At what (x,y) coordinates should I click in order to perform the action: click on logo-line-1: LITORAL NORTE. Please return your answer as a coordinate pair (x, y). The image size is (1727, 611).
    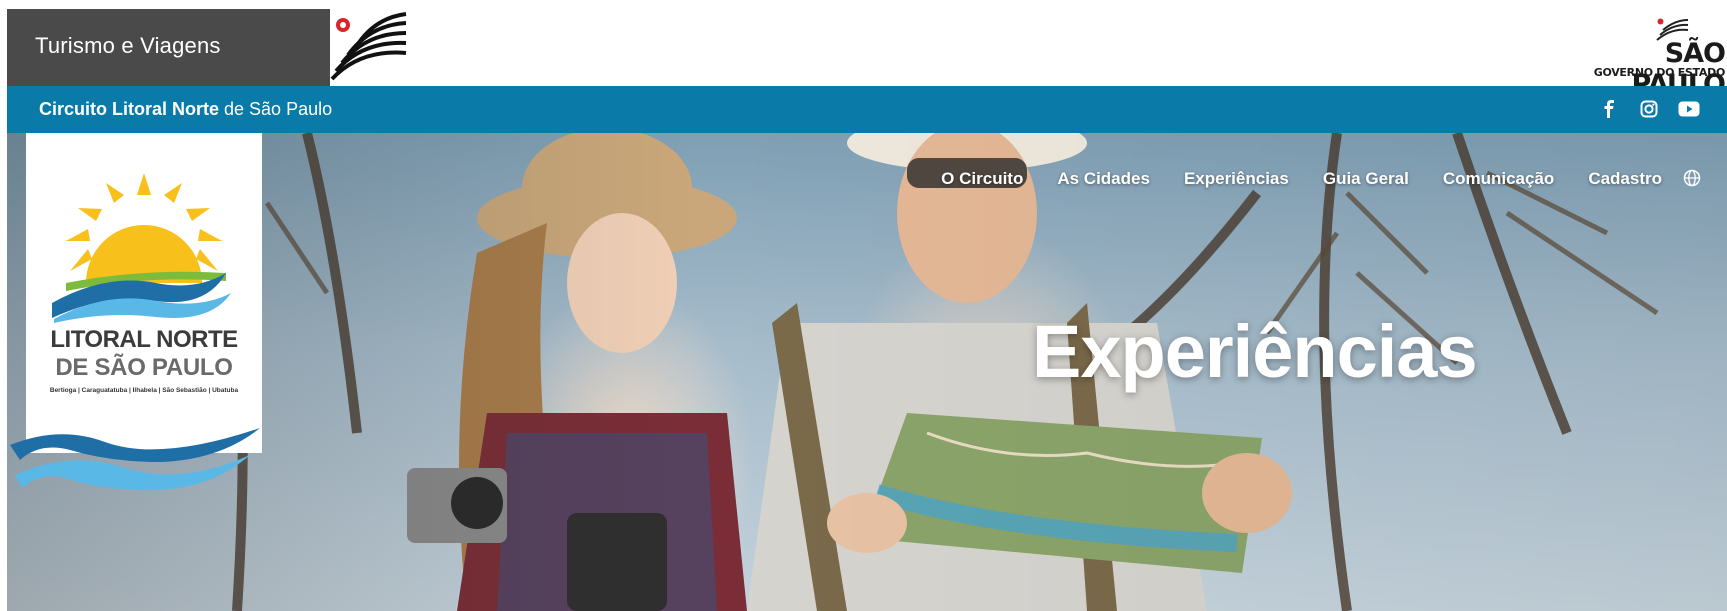
    Looking at the image, I should click on (144, 339).